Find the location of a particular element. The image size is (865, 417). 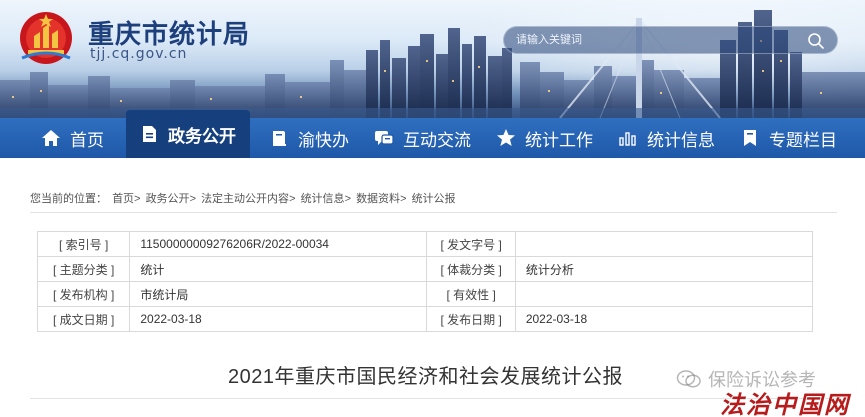

nav-item-statistics-info: 统计信息 is located at coordinates (666, 138).